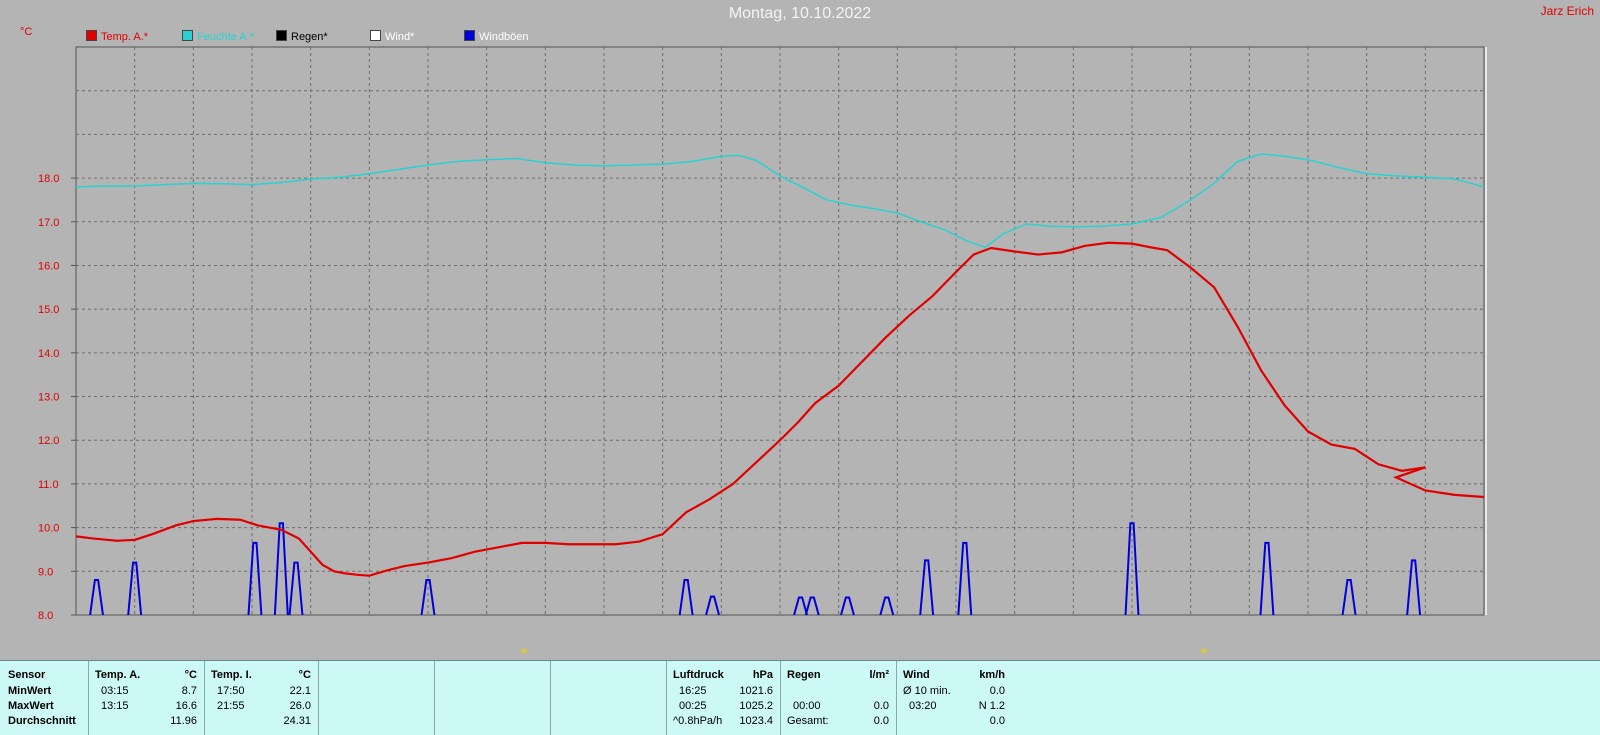 The height and width of the screenshot is (735, 1600). Describe the element at coordinates (400, 37) in the screenshot. I see `legend-label: Wind*` at that location.